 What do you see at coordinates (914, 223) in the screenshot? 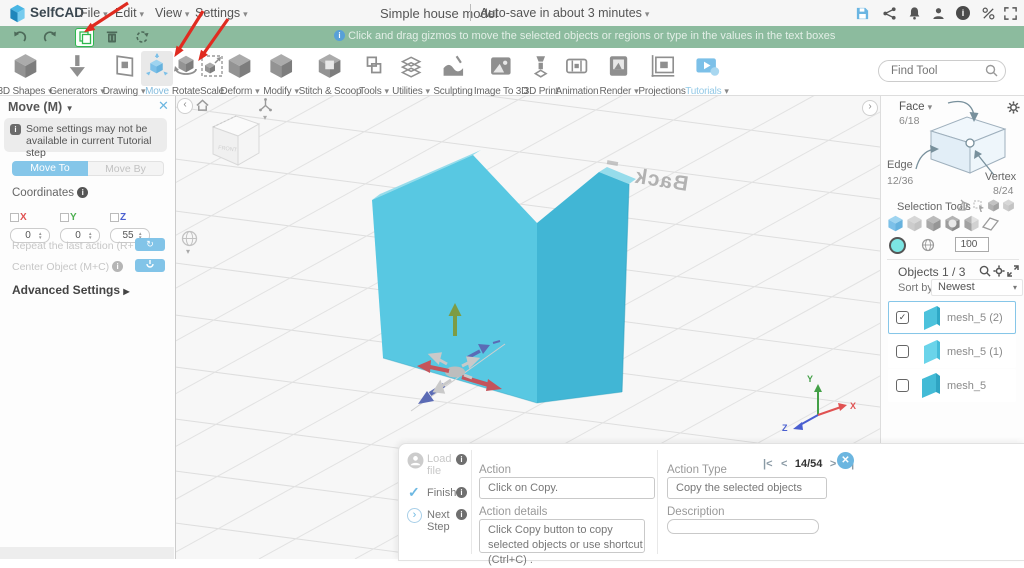
I see `mode-vertex-icon` at bounding box center [914, 223].